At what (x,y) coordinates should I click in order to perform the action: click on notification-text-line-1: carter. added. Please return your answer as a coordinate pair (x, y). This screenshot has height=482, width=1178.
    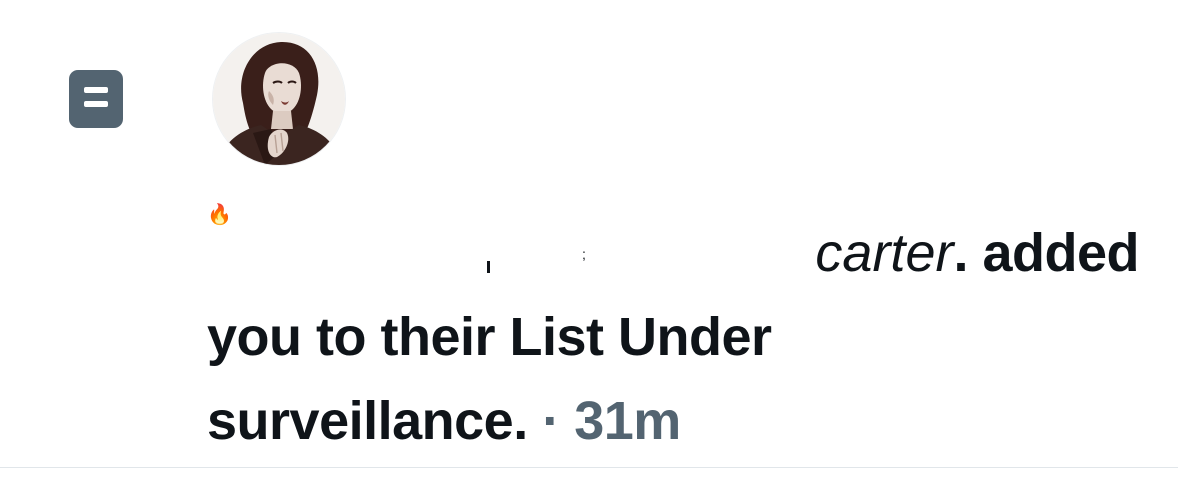
    Looking at the image, I should click on (682, 253).